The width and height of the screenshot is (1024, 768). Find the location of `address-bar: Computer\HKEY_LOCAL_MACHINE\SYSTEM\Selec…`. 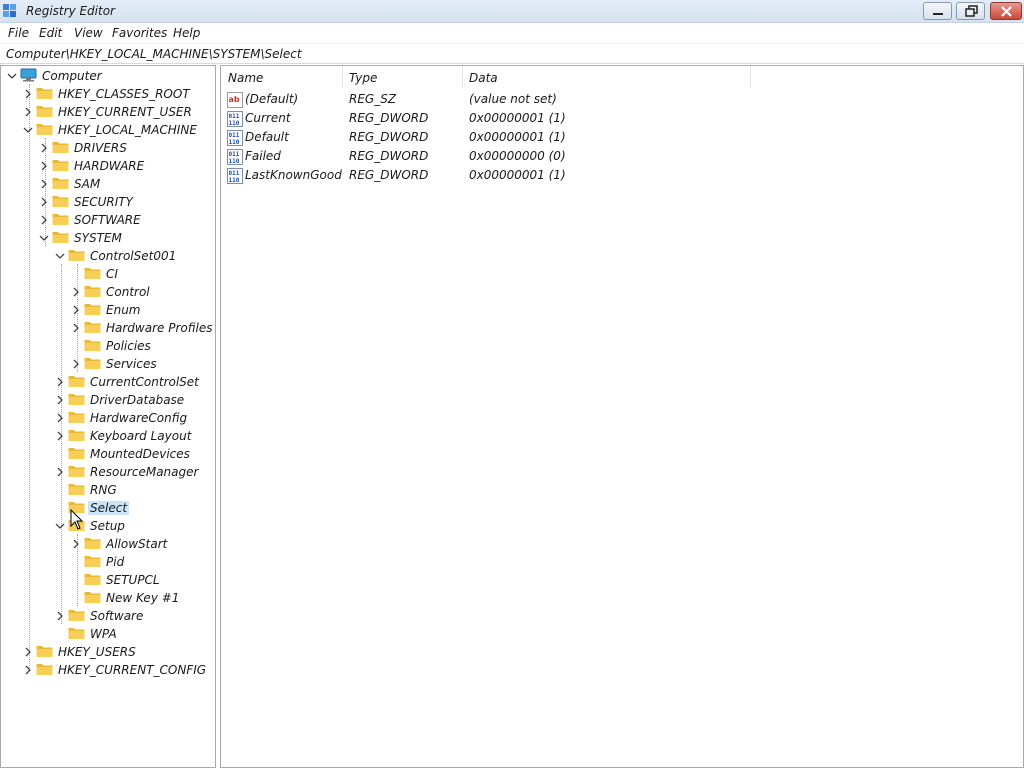

address-bar: Computer\HKEY_LOCAL_MACHINE\SYSTEM\Selec… is located at coordinates (512, 53).